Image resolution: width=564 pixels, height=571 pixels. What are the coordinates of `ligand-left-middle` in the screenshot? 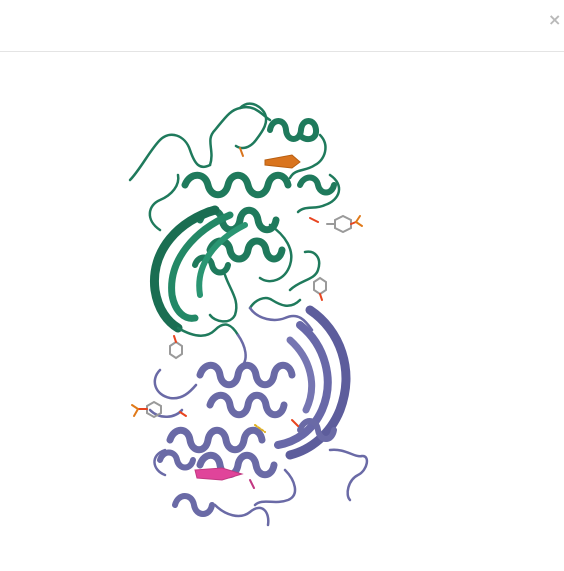 It's located at (176, 347).